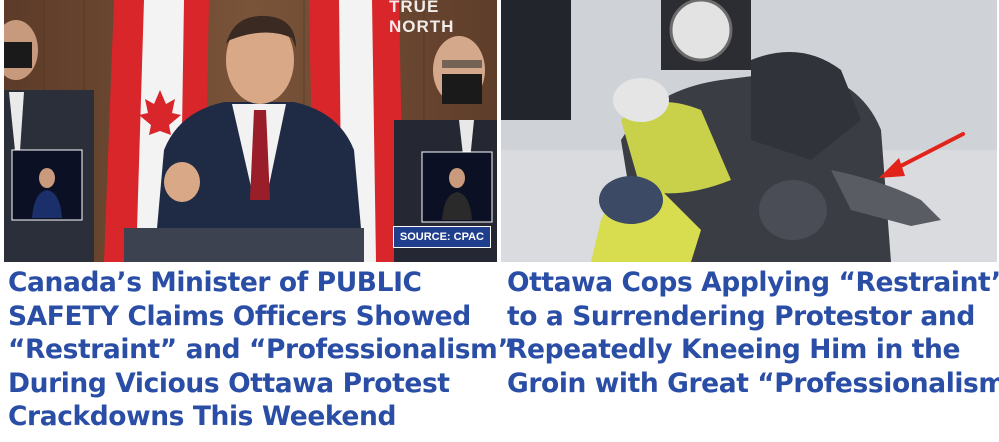 The image size is (999, 442). Describe the element at coordinates (741, 316) in the screenshot. I see `headline-line: to a Surrendering Protestor and` at that location.